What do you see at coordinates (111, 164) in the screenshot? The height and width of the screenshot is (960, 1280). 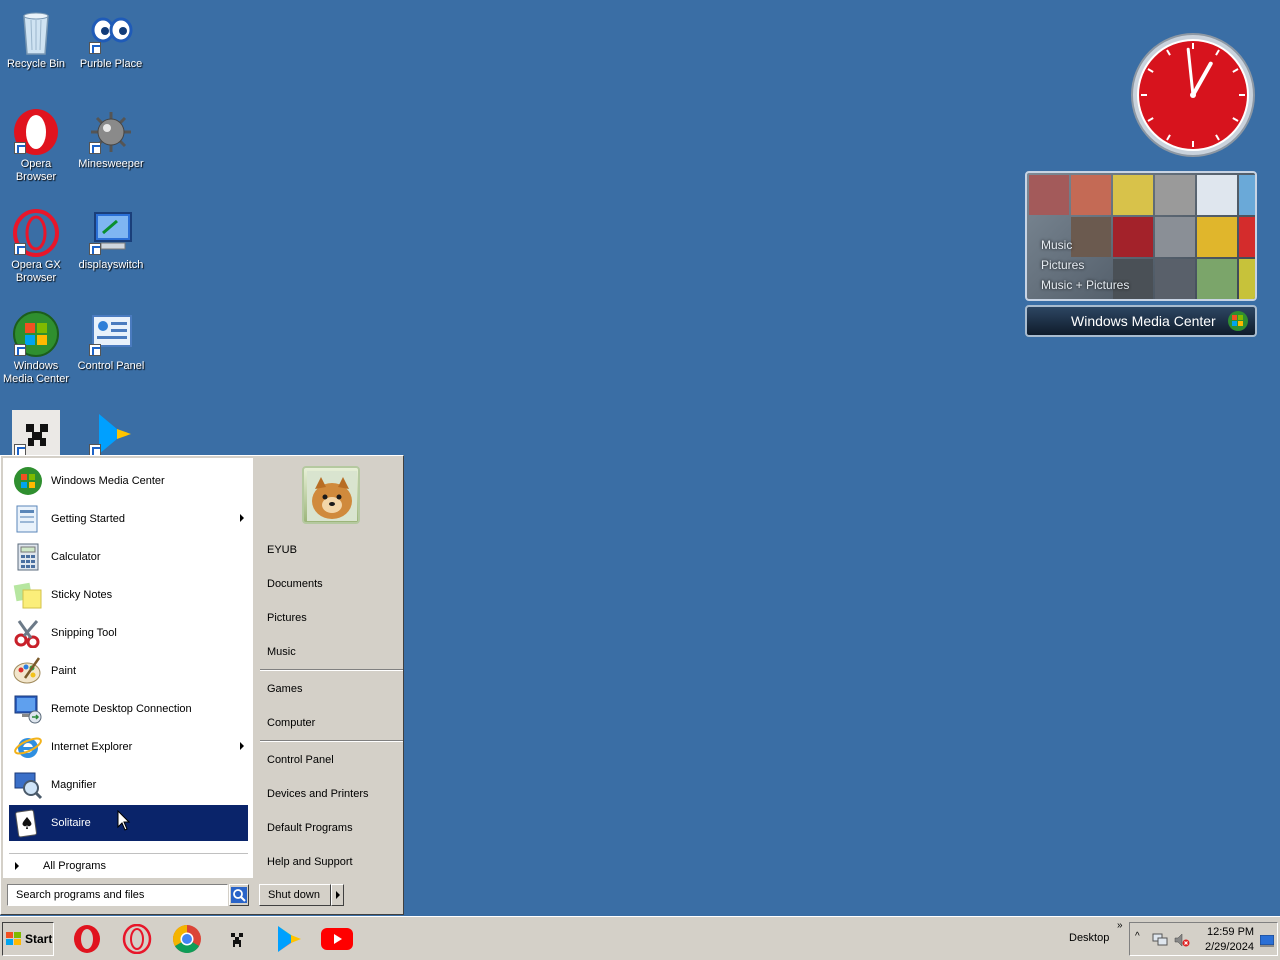 I see `desktop-icon-label: Minesweeper` at bounding box center [111, 164].